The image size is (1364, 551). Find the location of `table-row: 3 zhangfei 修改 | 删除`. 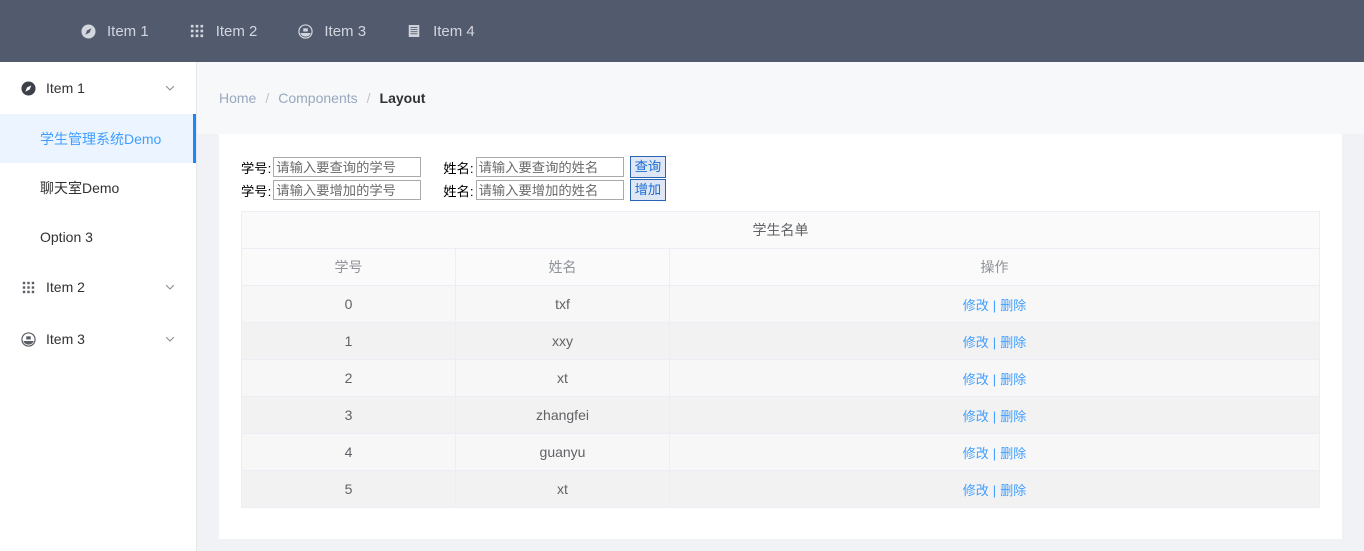

table-row: 3 zhangfei 修改 | 删除 is located at coordinates (780, 415).